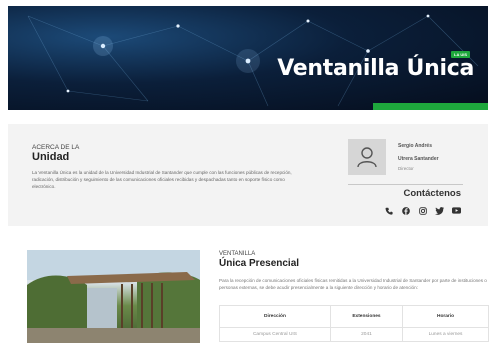 Image resolution: width=495 pixels, height=343 pixels. Describe the element at coordinates (430, 106) in the screenshot. I see `hero-accent-bar` at that location.